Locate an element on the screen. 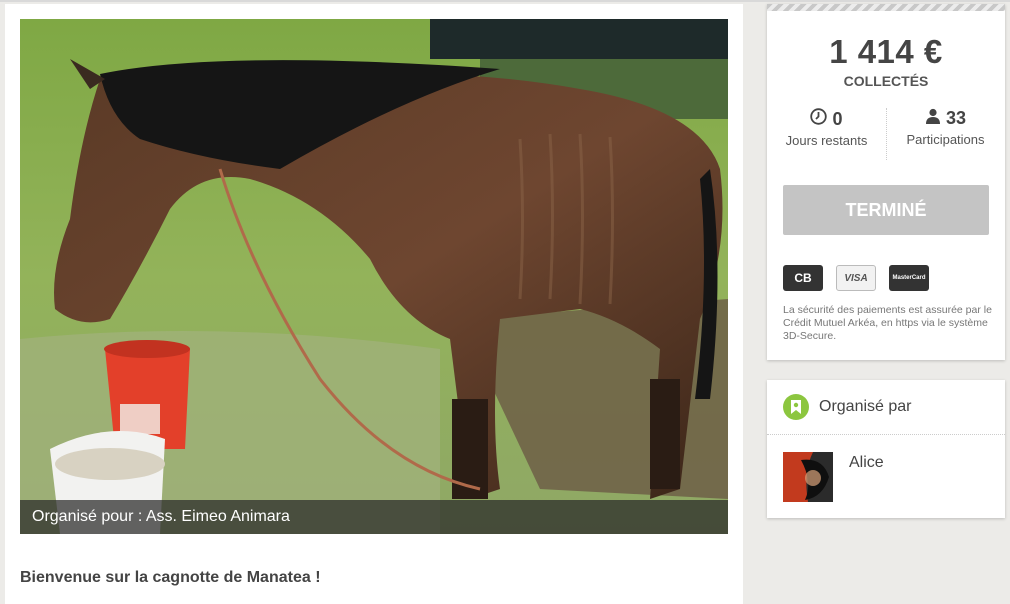 This screenshot has width=1010, height=604. organized-for-caption: Organisé pour : Ass. Eimeo Animara is located at coordinates (374, 517).